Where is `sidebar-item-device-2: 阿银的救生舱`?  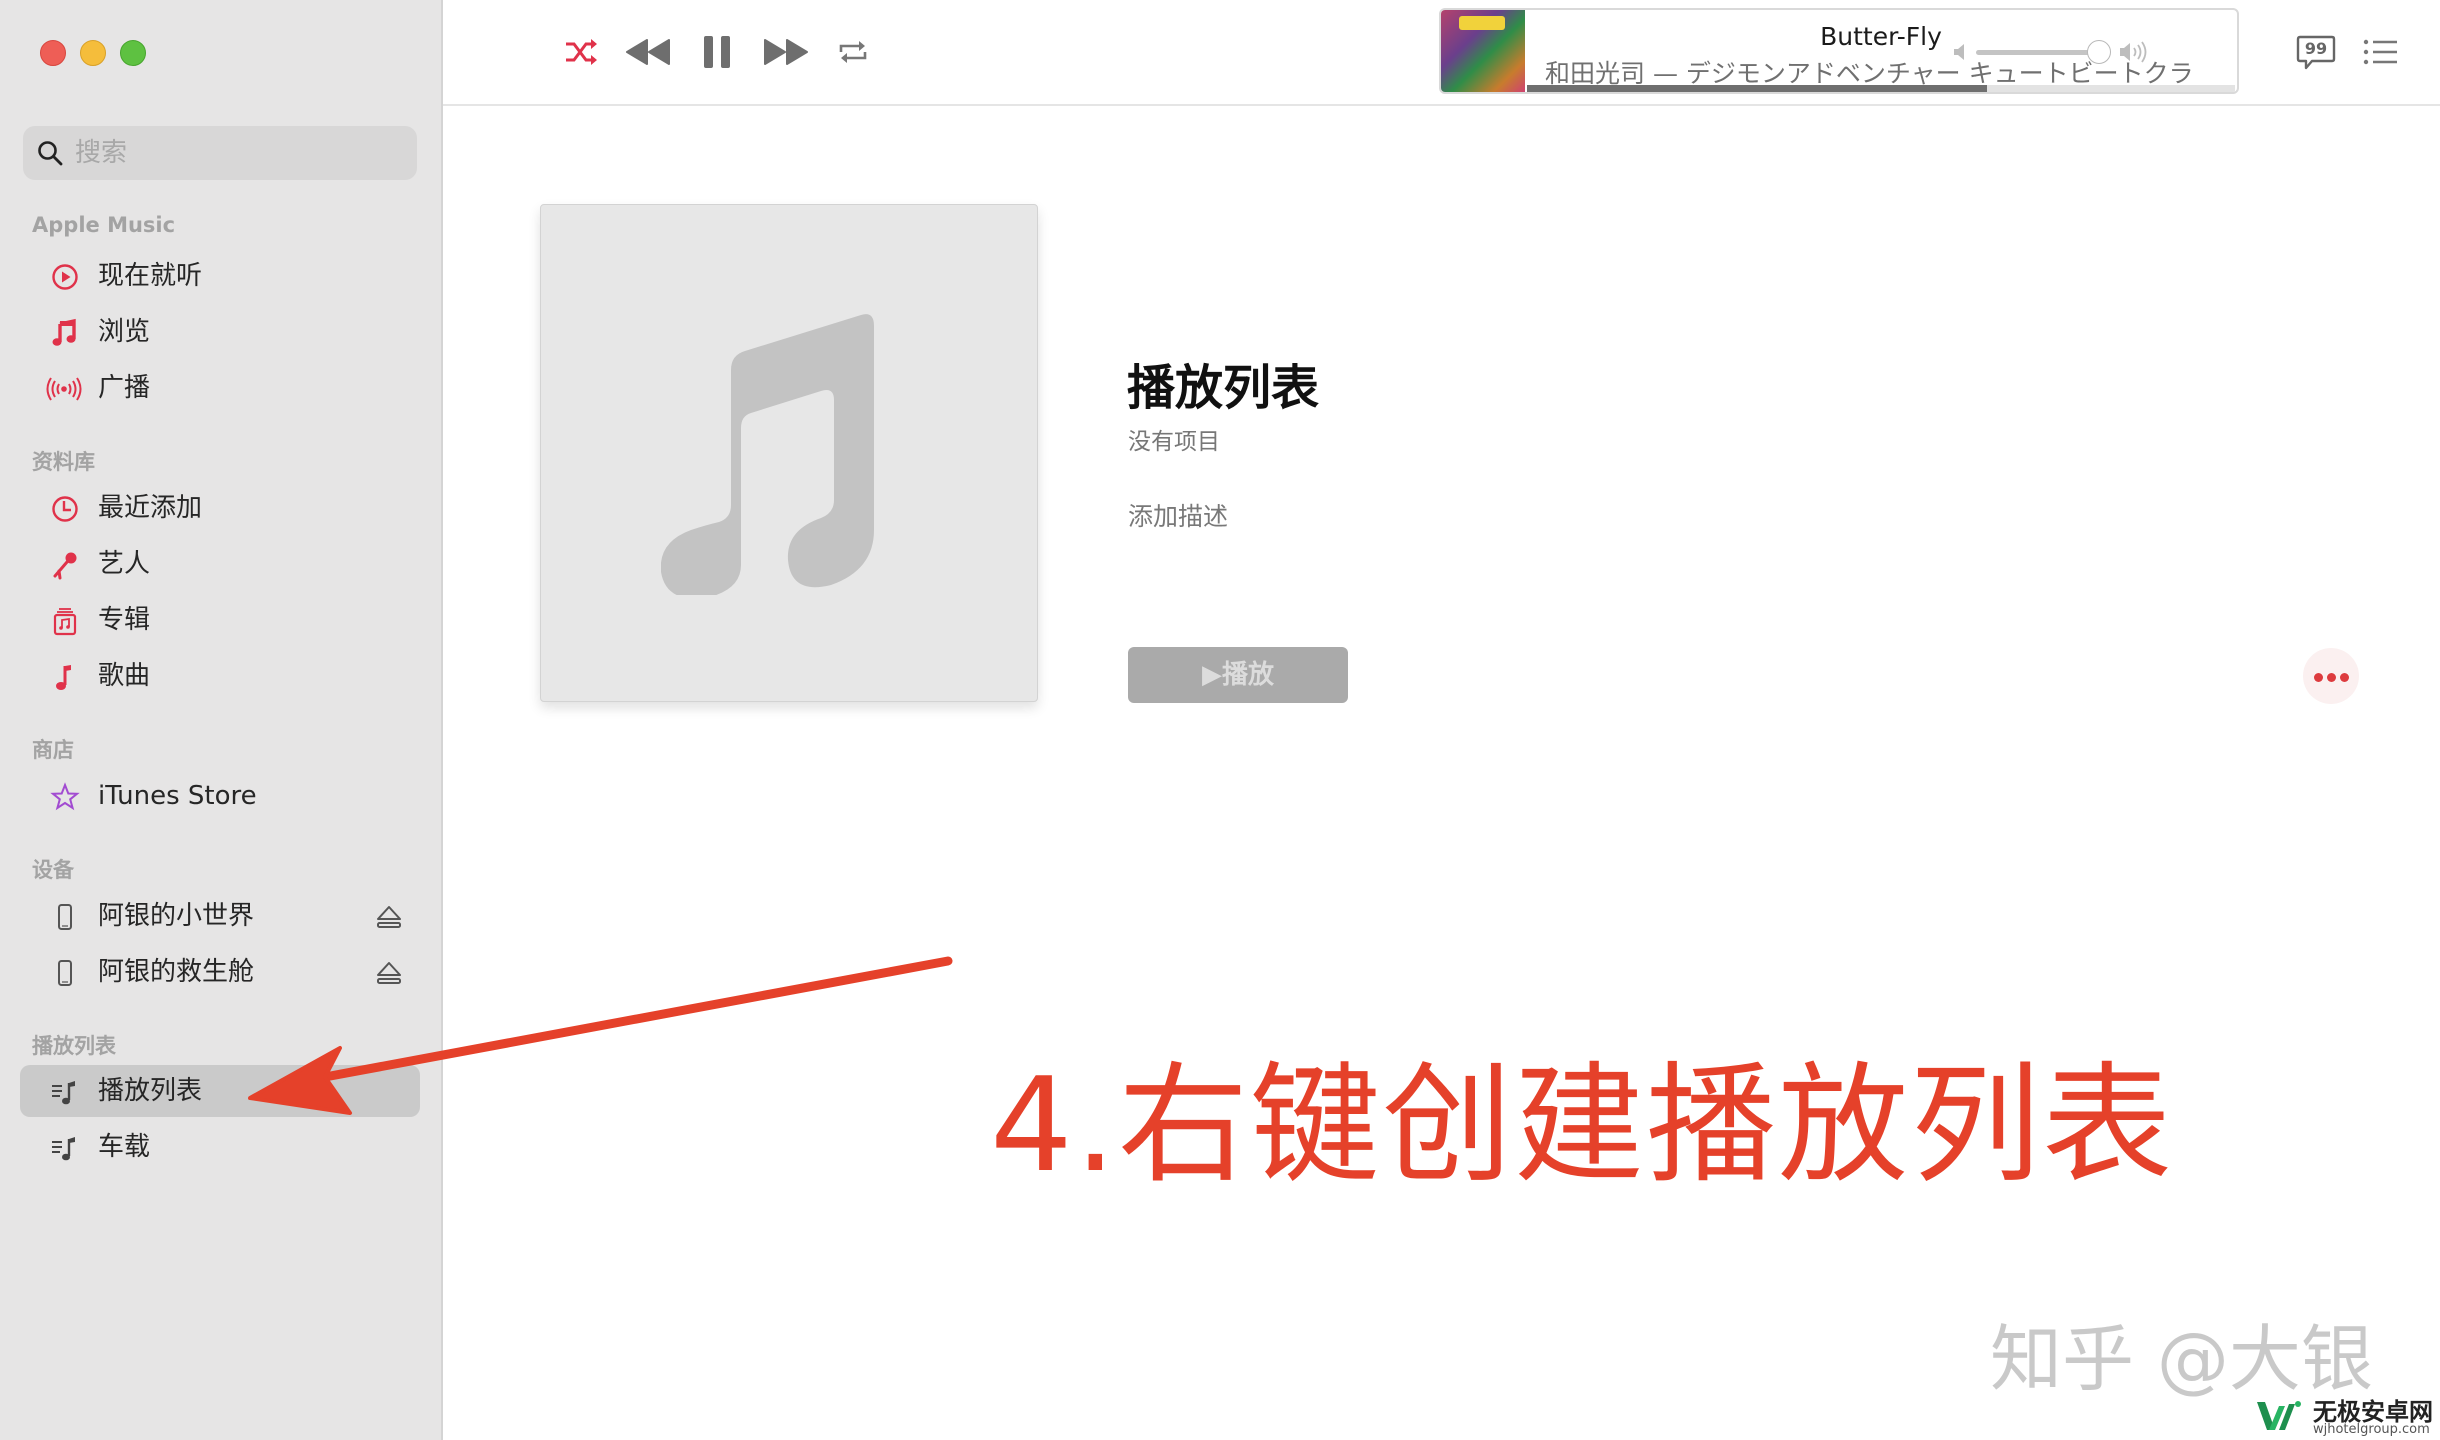
sidebar-item-device-2: 阿银的救生舱 is located at coordinates (220, 972).